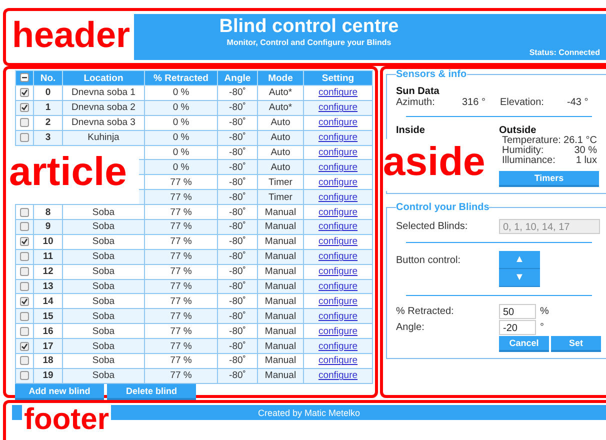 This screenshot has width=606, height=440. What do you see at coordinates (585, 161) in the screenshot?
I see `sensor-value: 1 lux` at bounding box center [585, 161].